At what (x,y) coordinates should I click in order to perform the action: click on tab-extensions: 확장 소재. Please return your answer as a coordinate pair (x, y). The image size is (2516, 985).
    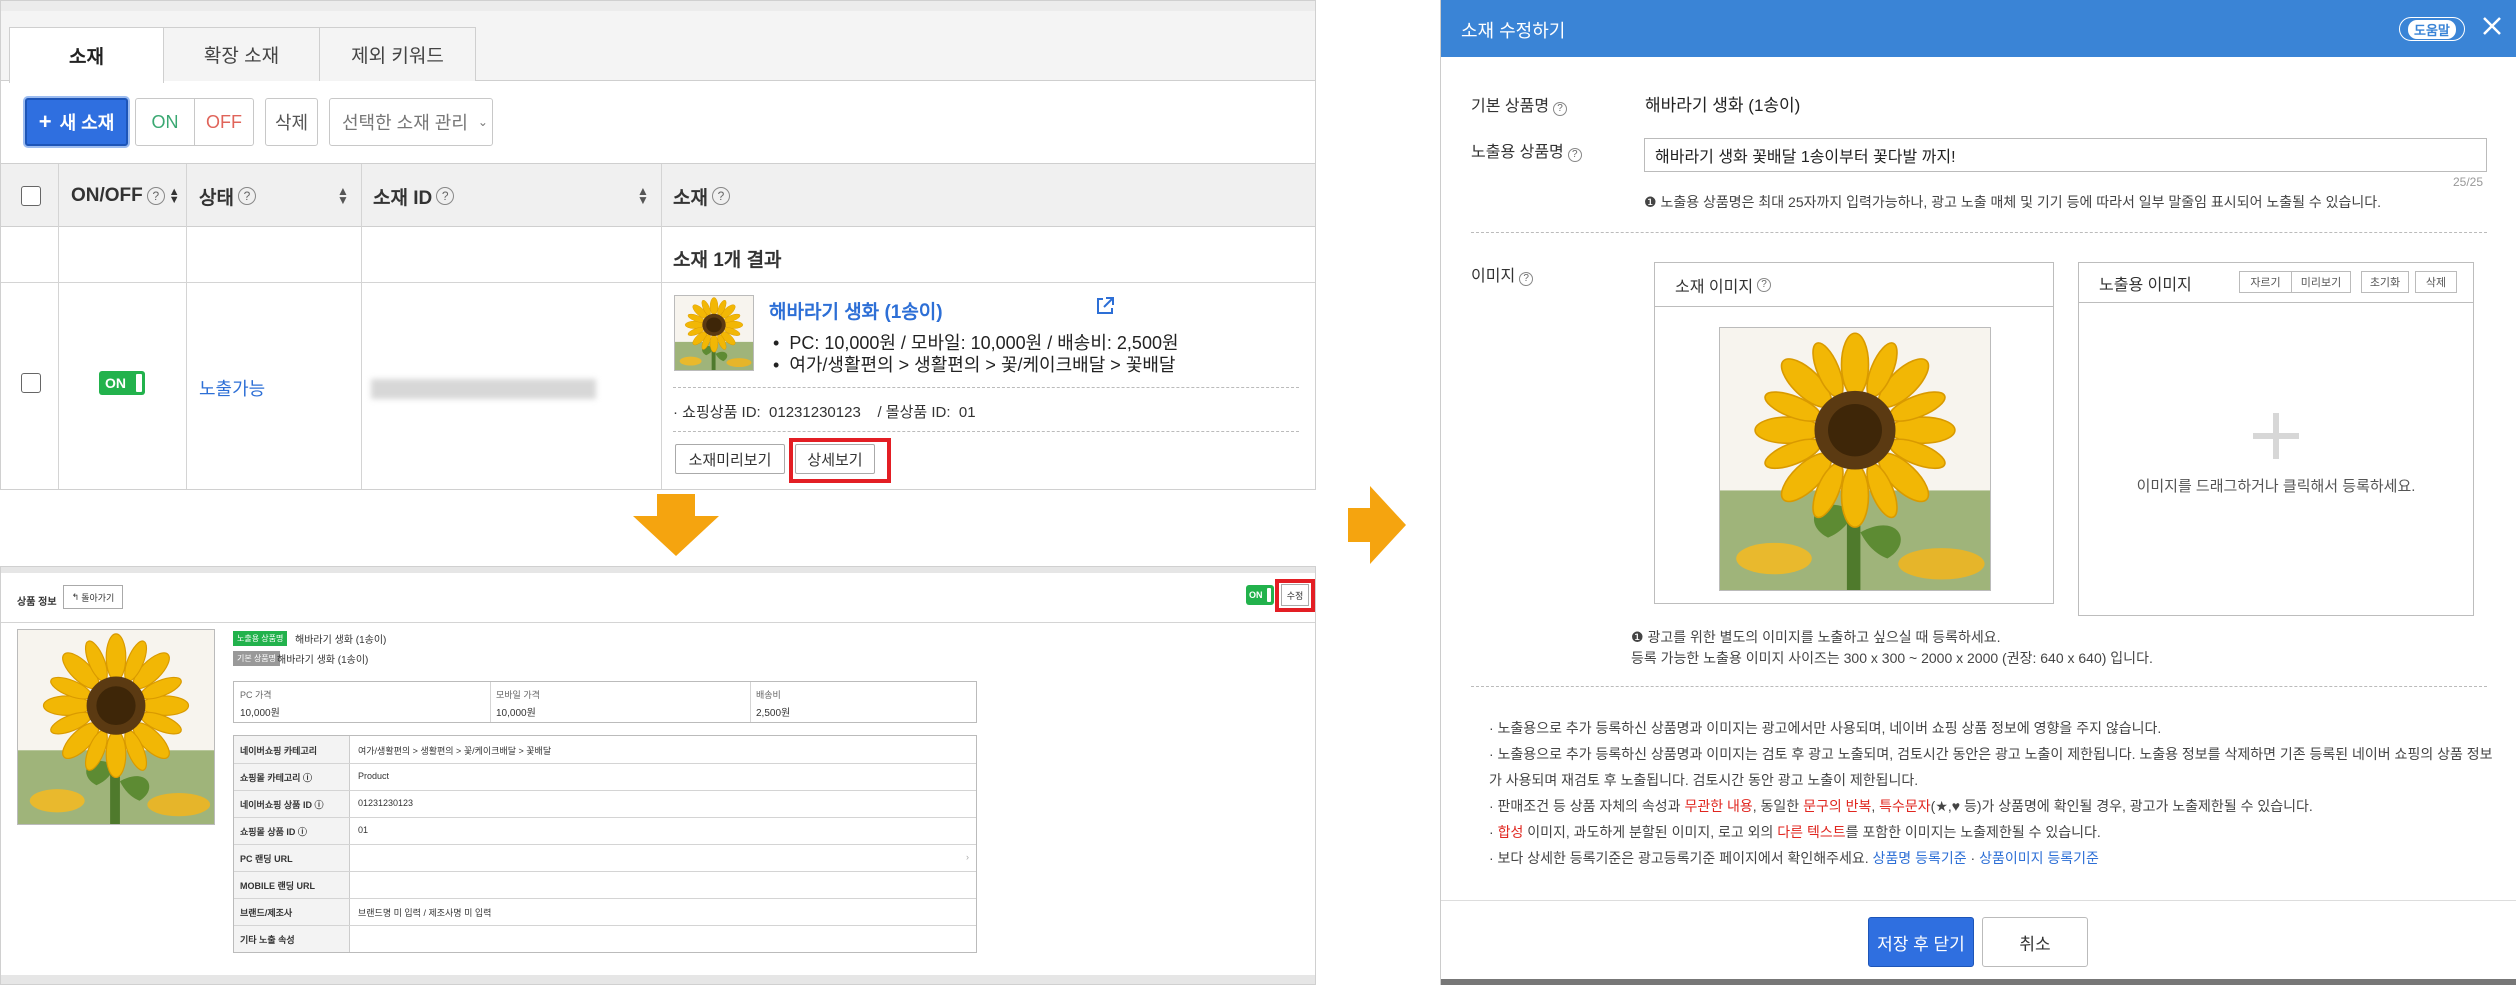
    Looking at the image, I should click on (241, 54).